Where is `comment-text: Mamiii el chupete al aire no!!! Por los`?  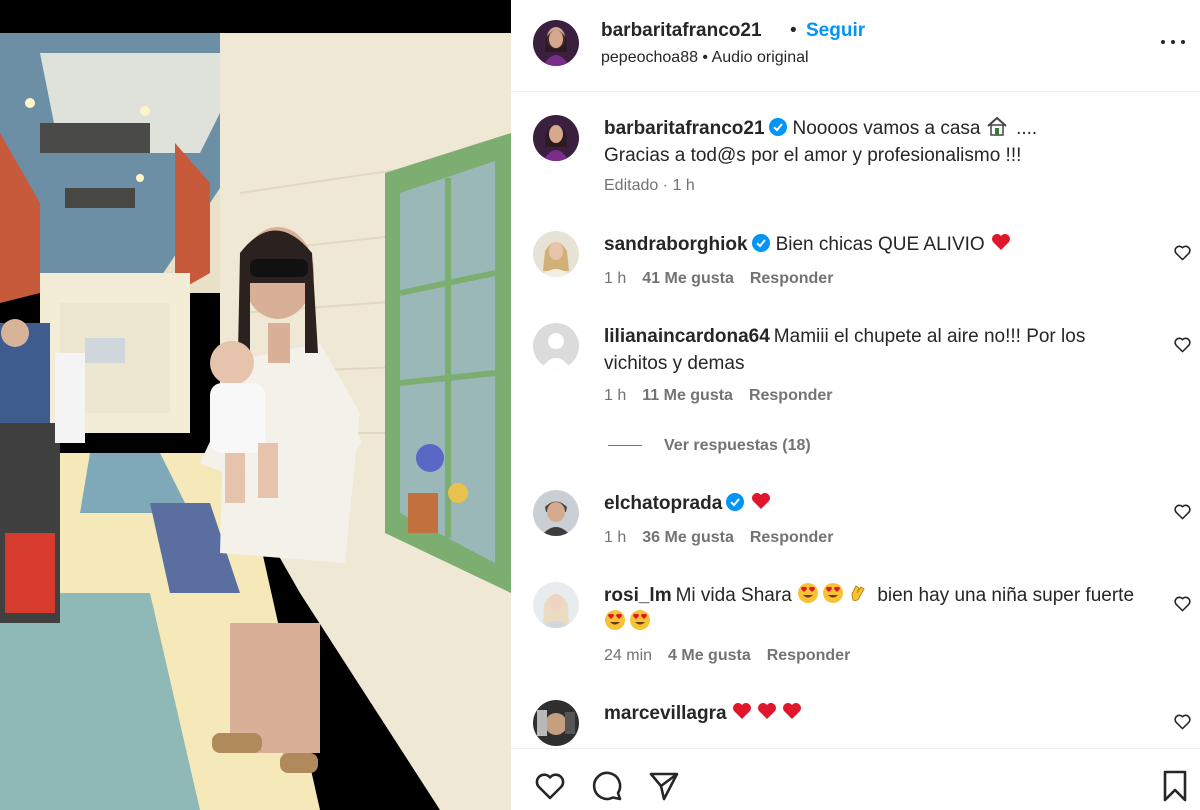 comment-text: Mamiii el chupete al aire no!!! Por los is located at coordinates (929, 336).